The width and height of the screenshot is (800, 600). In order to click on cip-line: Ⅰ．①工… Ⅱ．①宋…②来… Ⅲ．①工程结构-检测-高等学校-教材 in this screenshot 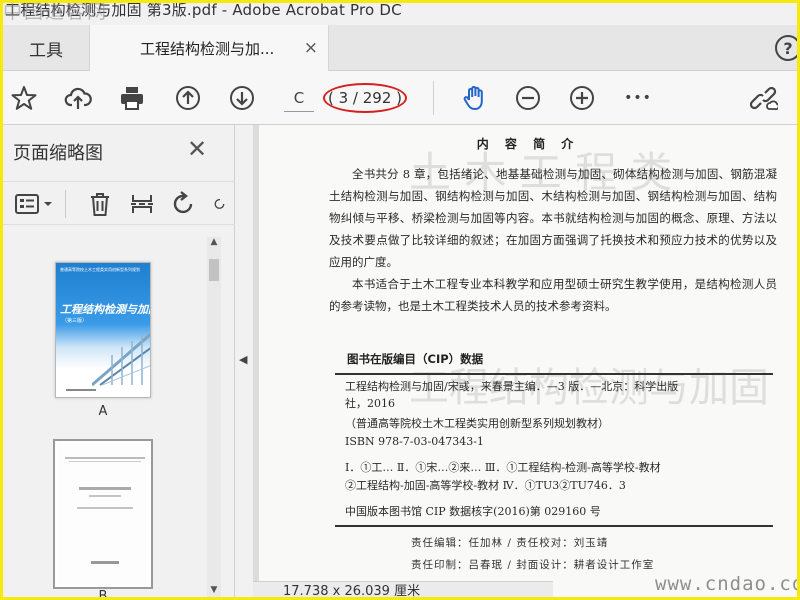, I will do `click(503, 467)`.